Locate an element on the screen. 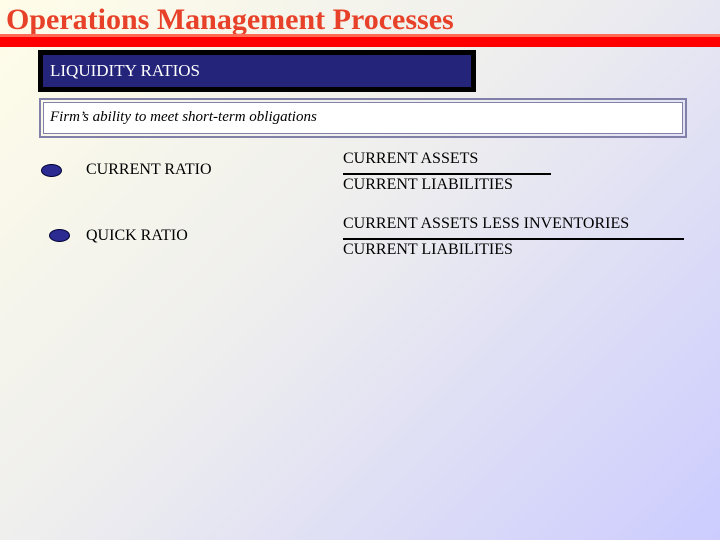  section-heading: LIQUIDITY RATIOS is located at coordinates (257, 71).